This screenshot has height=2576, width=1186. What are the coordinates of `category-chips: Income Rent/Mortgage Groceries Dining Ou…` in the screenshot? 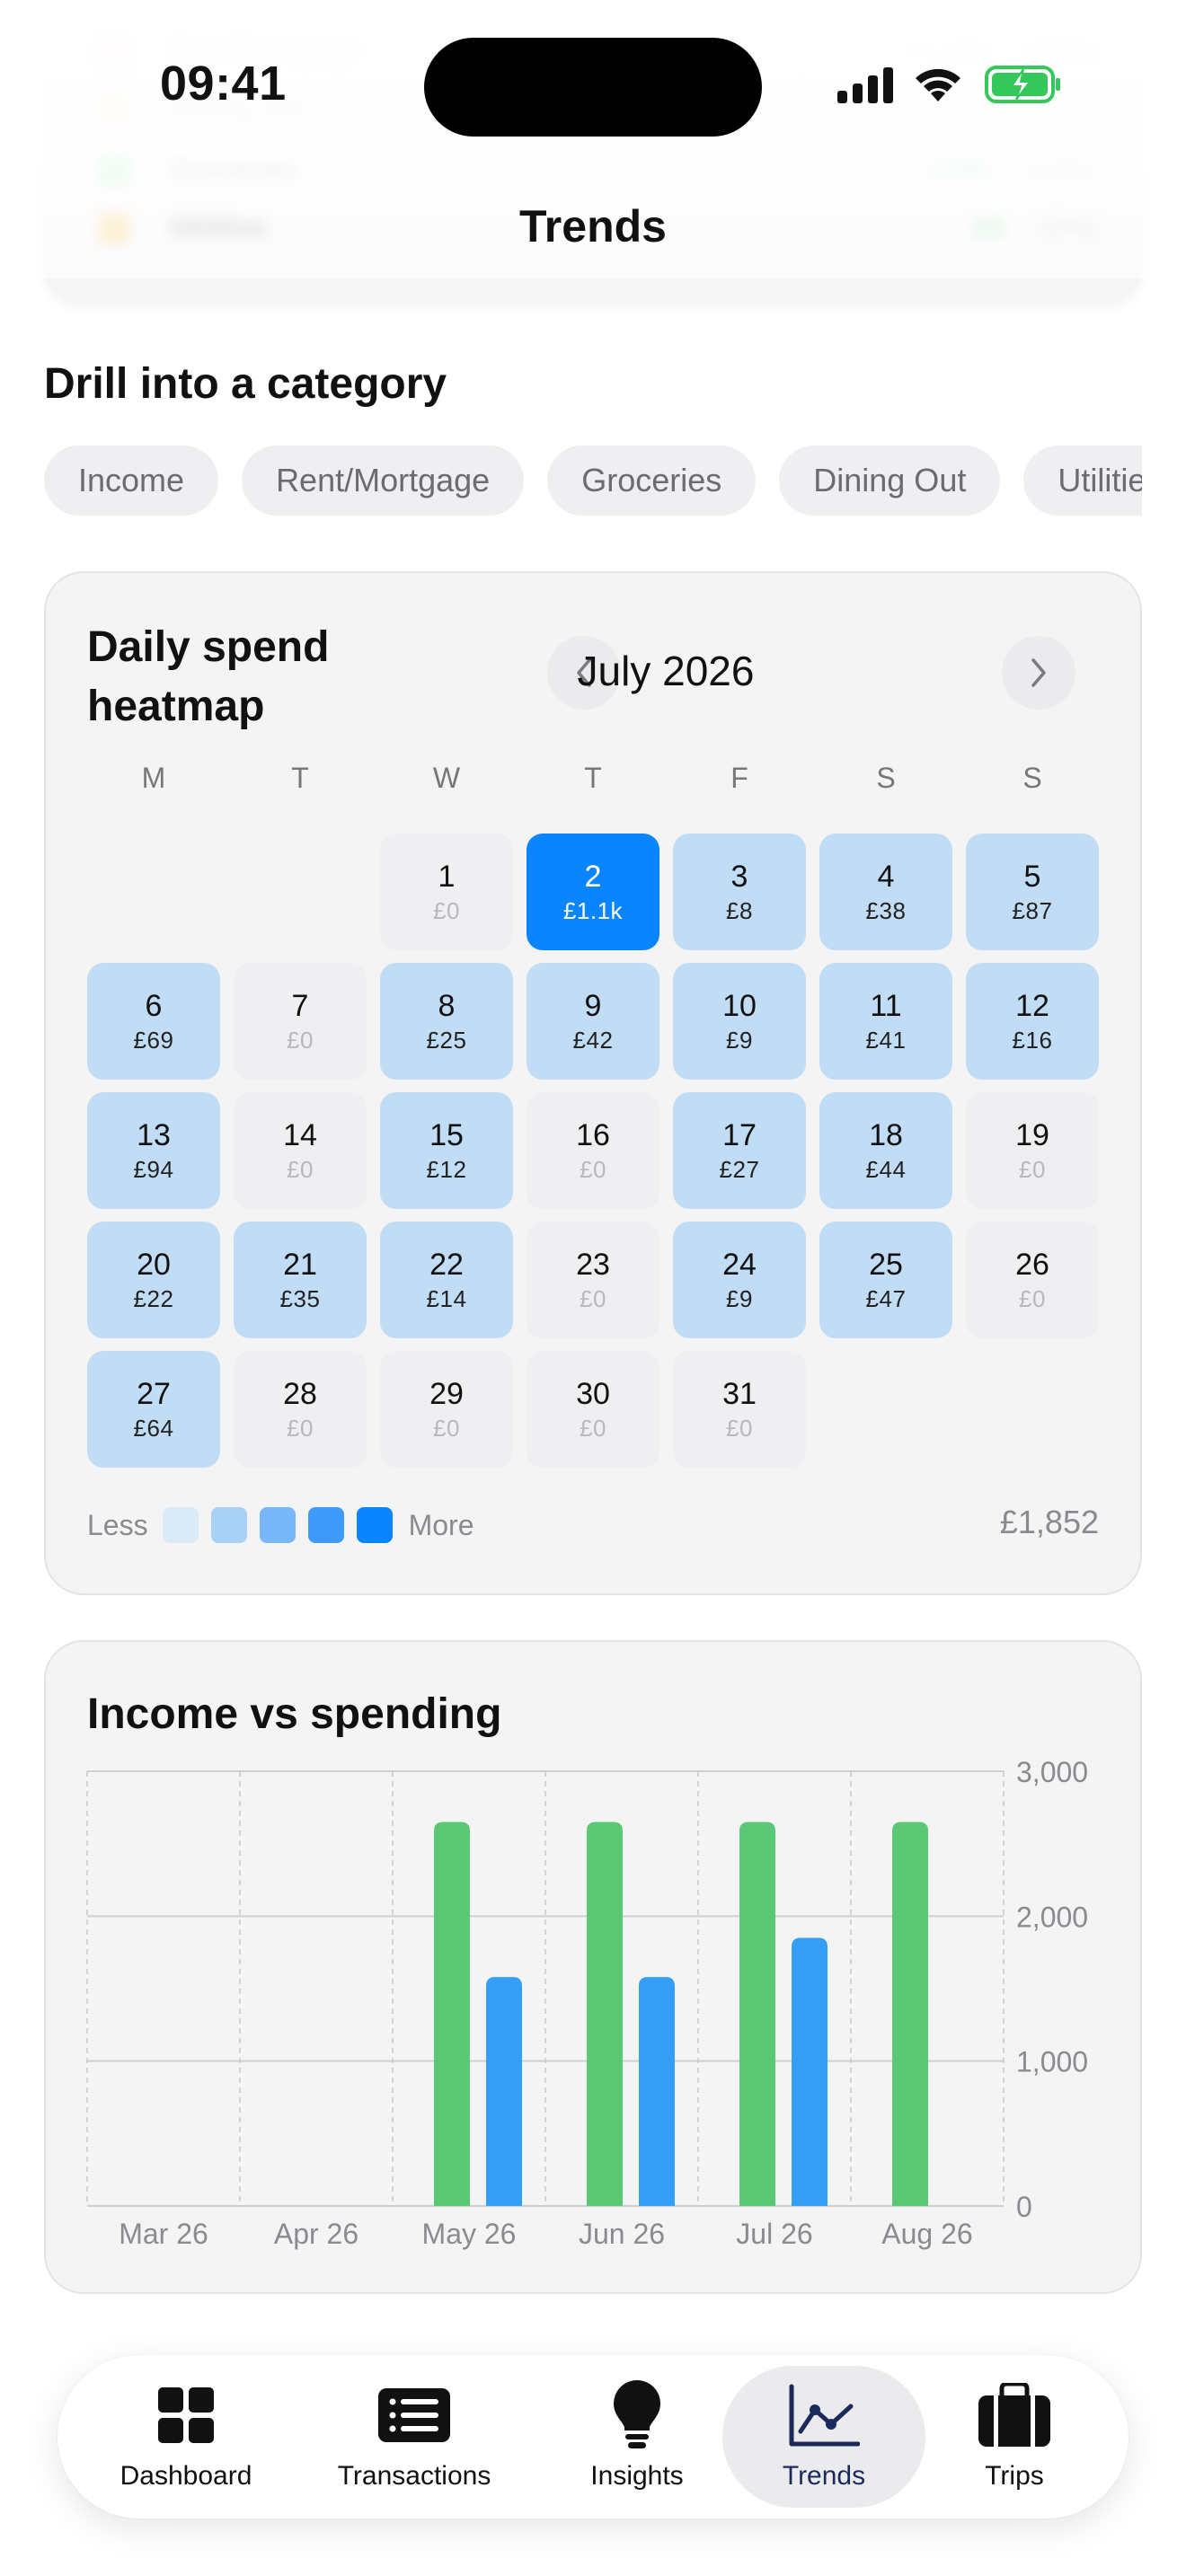 It's located at (593, 481).